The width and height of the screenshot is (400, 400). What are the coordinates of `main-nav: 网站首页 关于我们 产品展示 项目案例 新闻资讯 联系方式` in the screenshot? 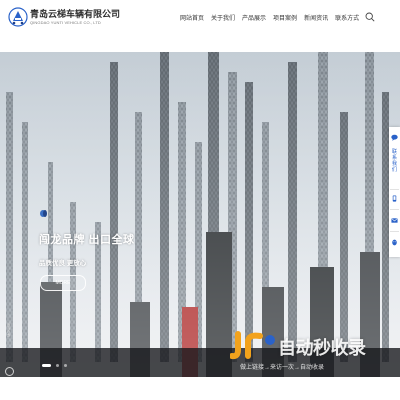 It's located at (273, 17).